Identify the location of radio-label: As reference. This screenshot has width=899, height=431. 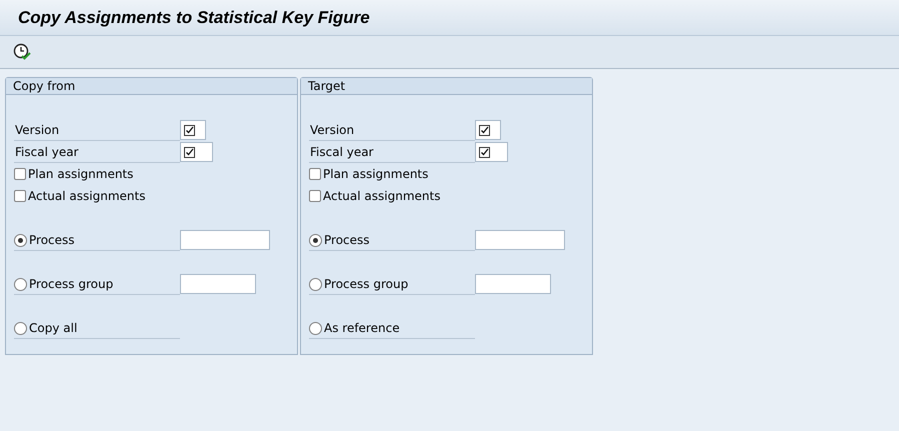
(362, 328).